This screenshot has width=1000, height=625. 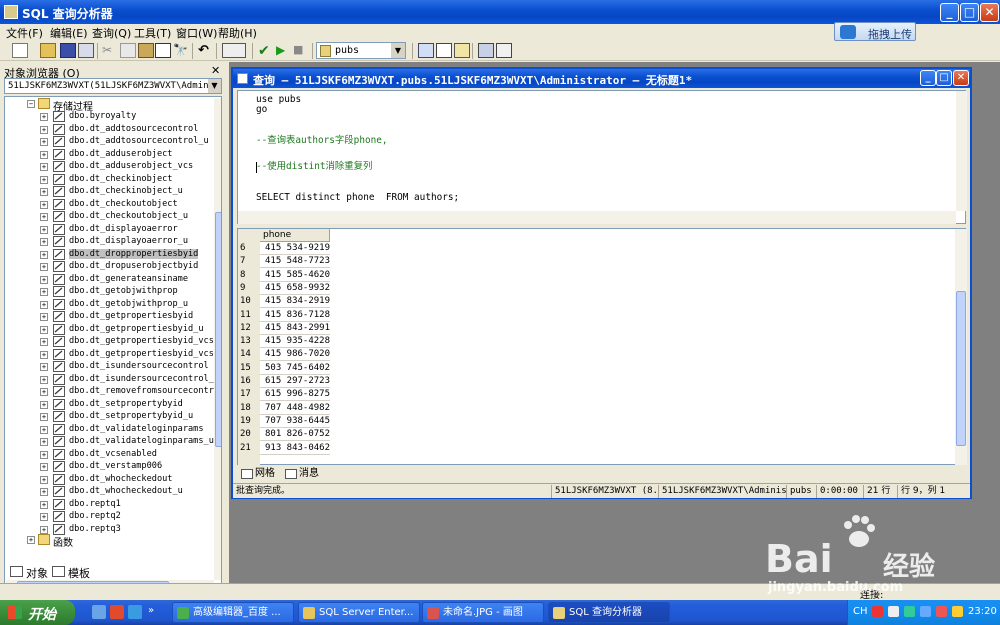 I want to click on table-row: 10 415 834-2919, so click(x=403, y=302).